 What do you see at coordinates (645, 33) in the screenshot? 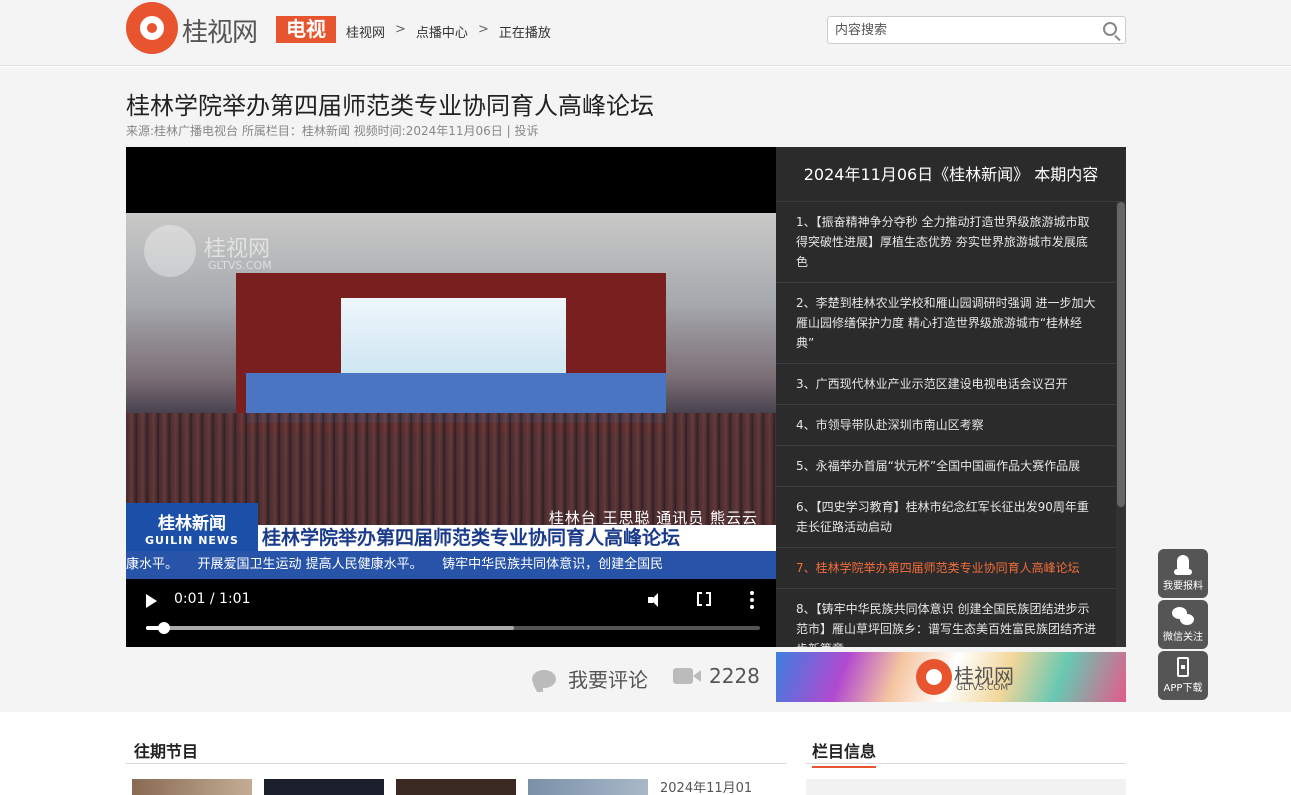
I see `site-header: 桂视网 电视 桂视网 > 点播中心 > 正在播放` at bounding box center [645, 33].